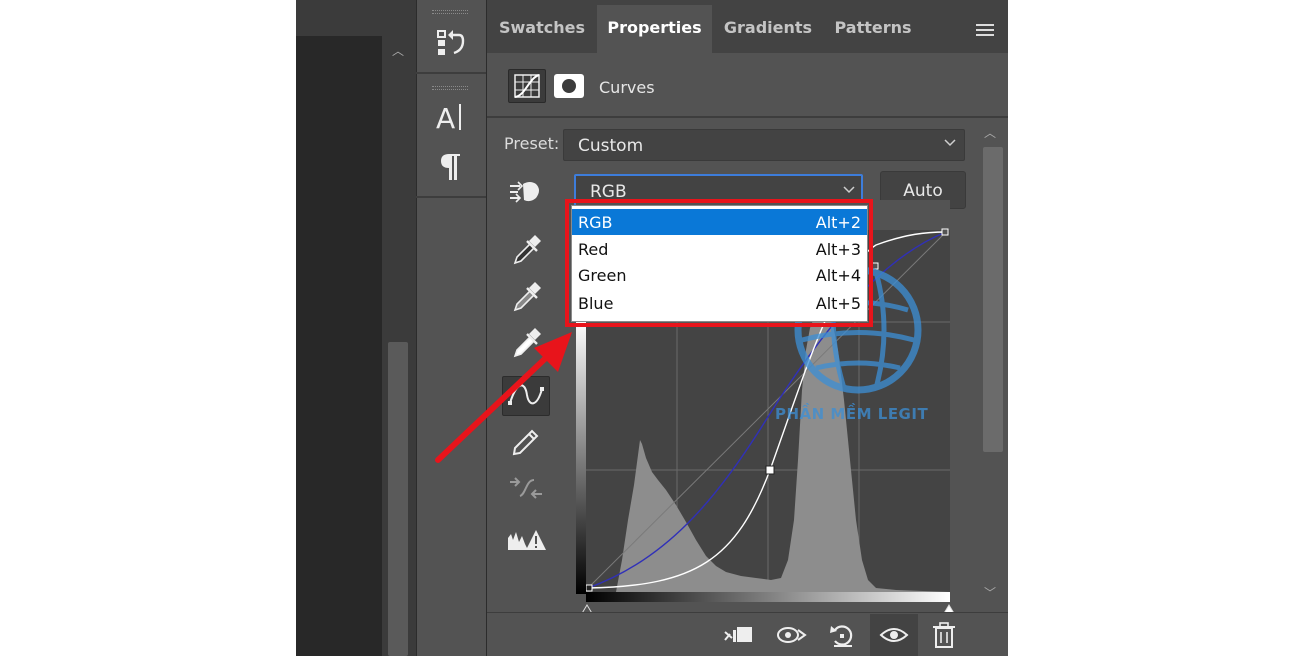  What do you see at coordinates (993, 299) in the screenshot?
I see `panel-scrollbar-thumb` at bounding box center [993, 299].